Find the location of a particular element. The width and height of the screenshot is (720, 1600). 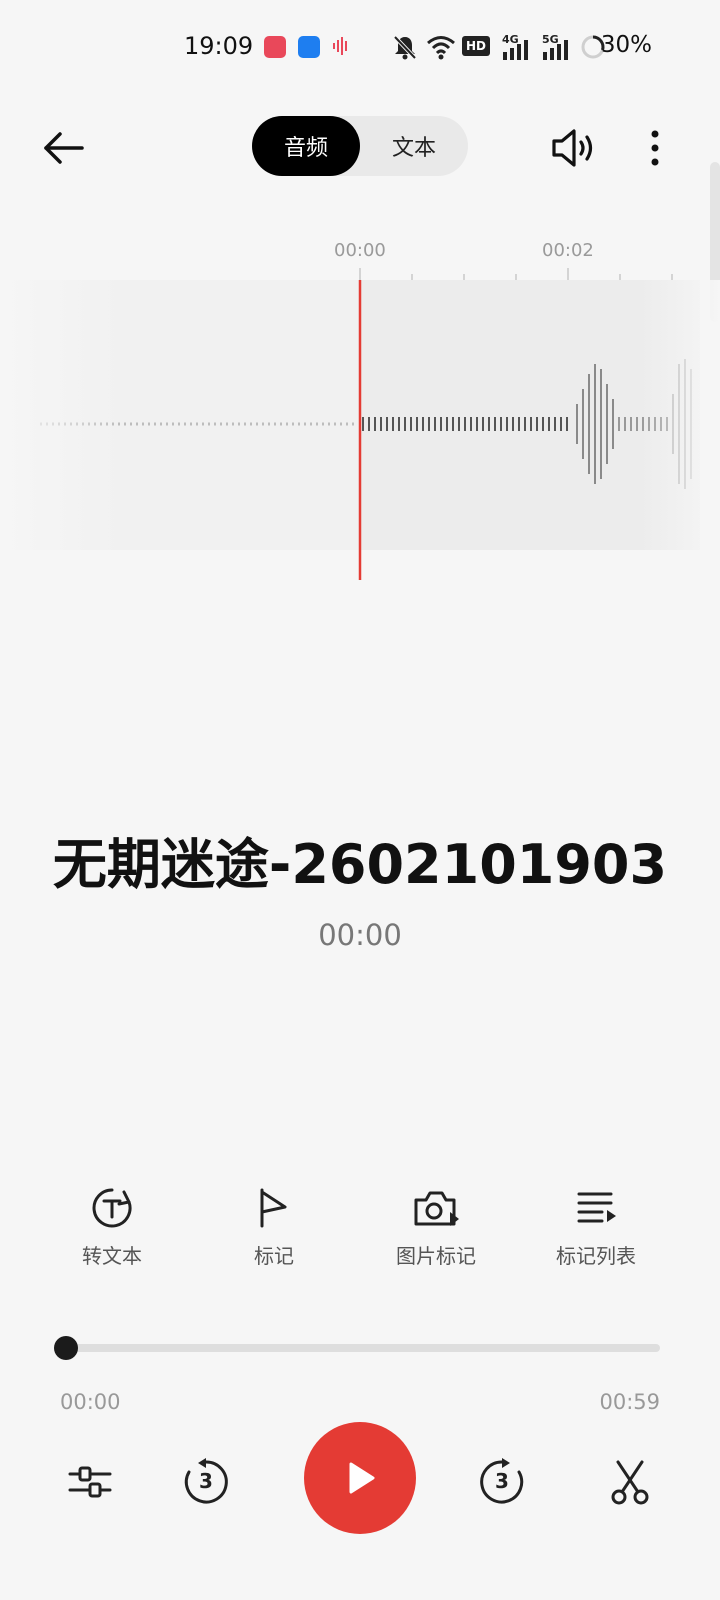

rewind-seconds: 3 is located at coordinates (206, 1481).